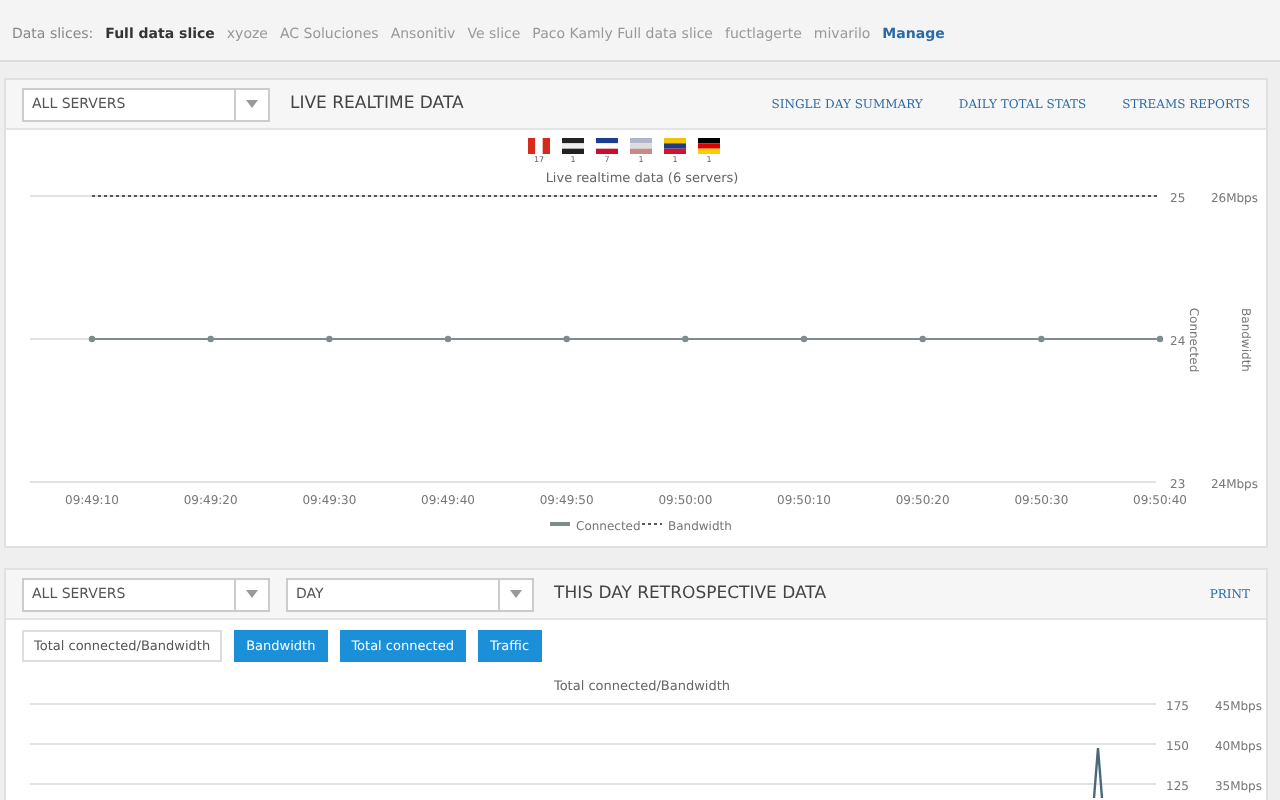 This screenshot has width=1280, height=800. What do you see at coordinates (377, 104) in the screenshot?
I see `panel-title: LIVE REALTIME DATA` at bounding box center [377, 104].